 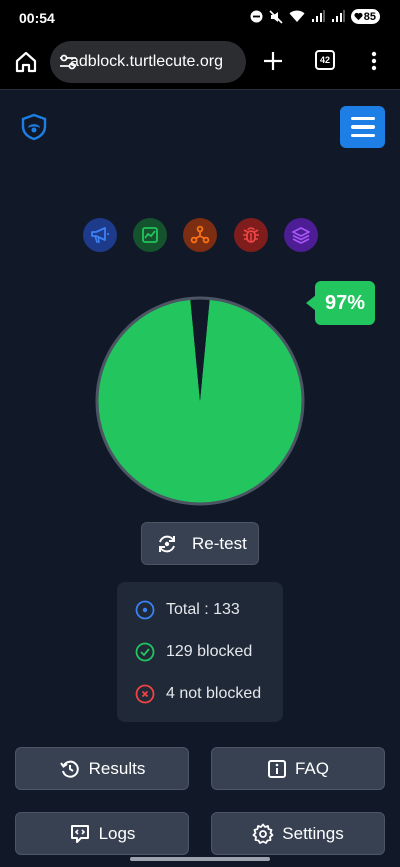 I want to click on category-ads, so click(x=100, y=235).